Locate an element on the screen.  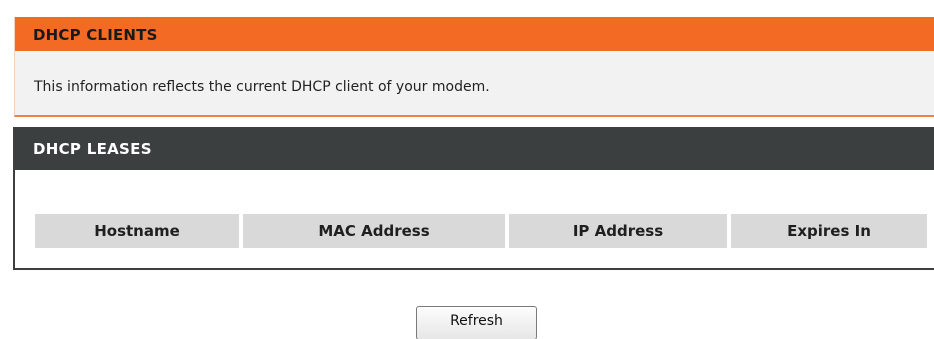
column-header-mac-address: MAC Address is located at coordinates (374, 231).